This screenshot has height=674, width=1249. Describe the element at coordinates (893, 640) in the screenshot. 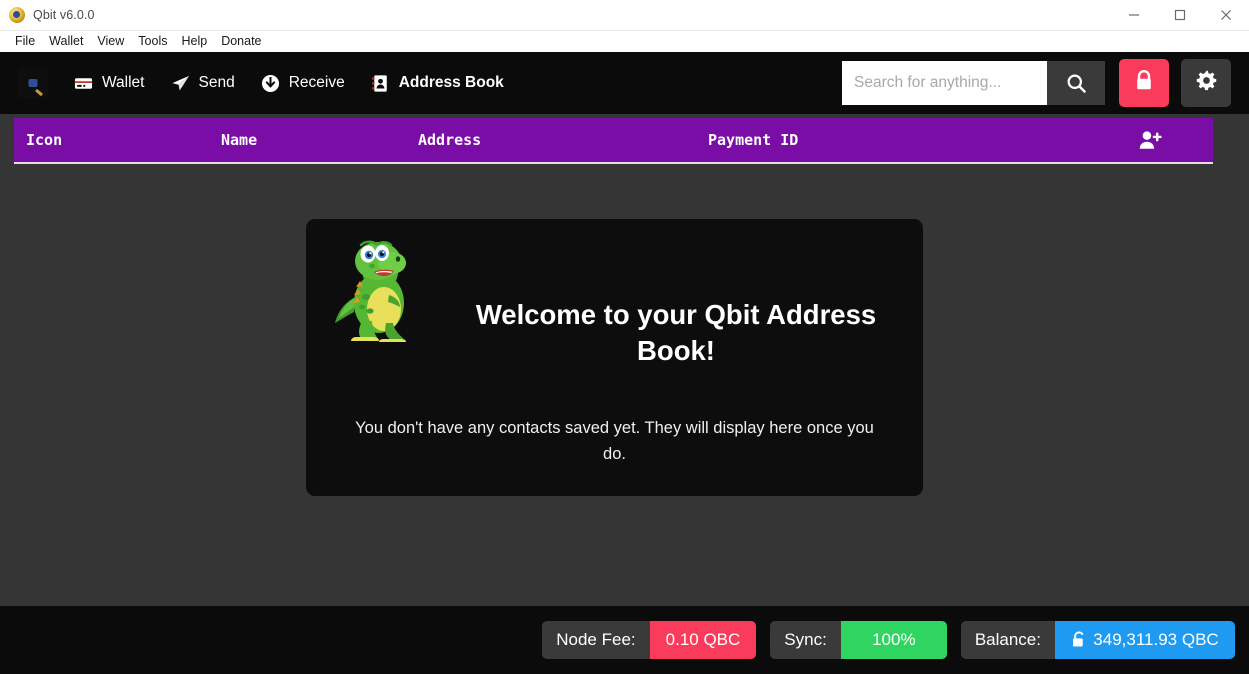

I see `sync-value: 100%` at that location.